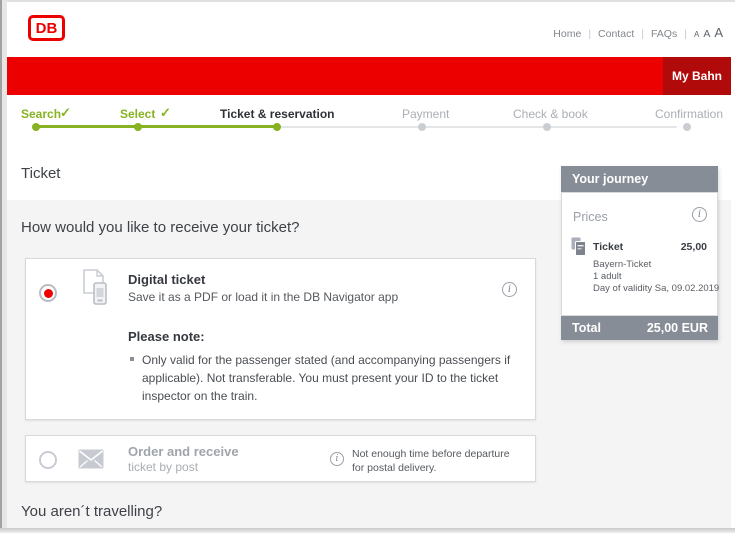 The width and height of the screenshot is (735, 533). I want to click on font-size-medium-button: A, so click(706, 34).